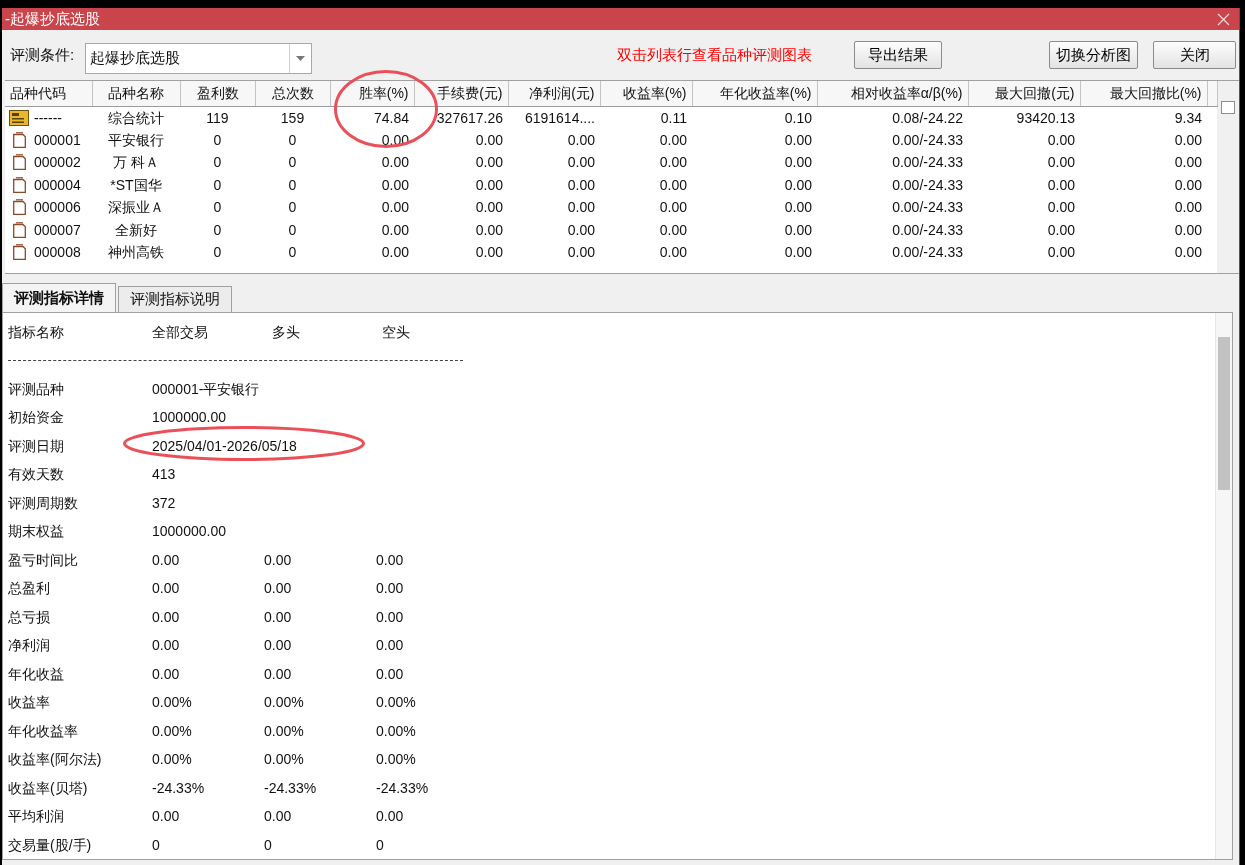  Describe the element at coordinates (189, 417) in the screenshot. I see `metric-value: 1000000.00` at that location.